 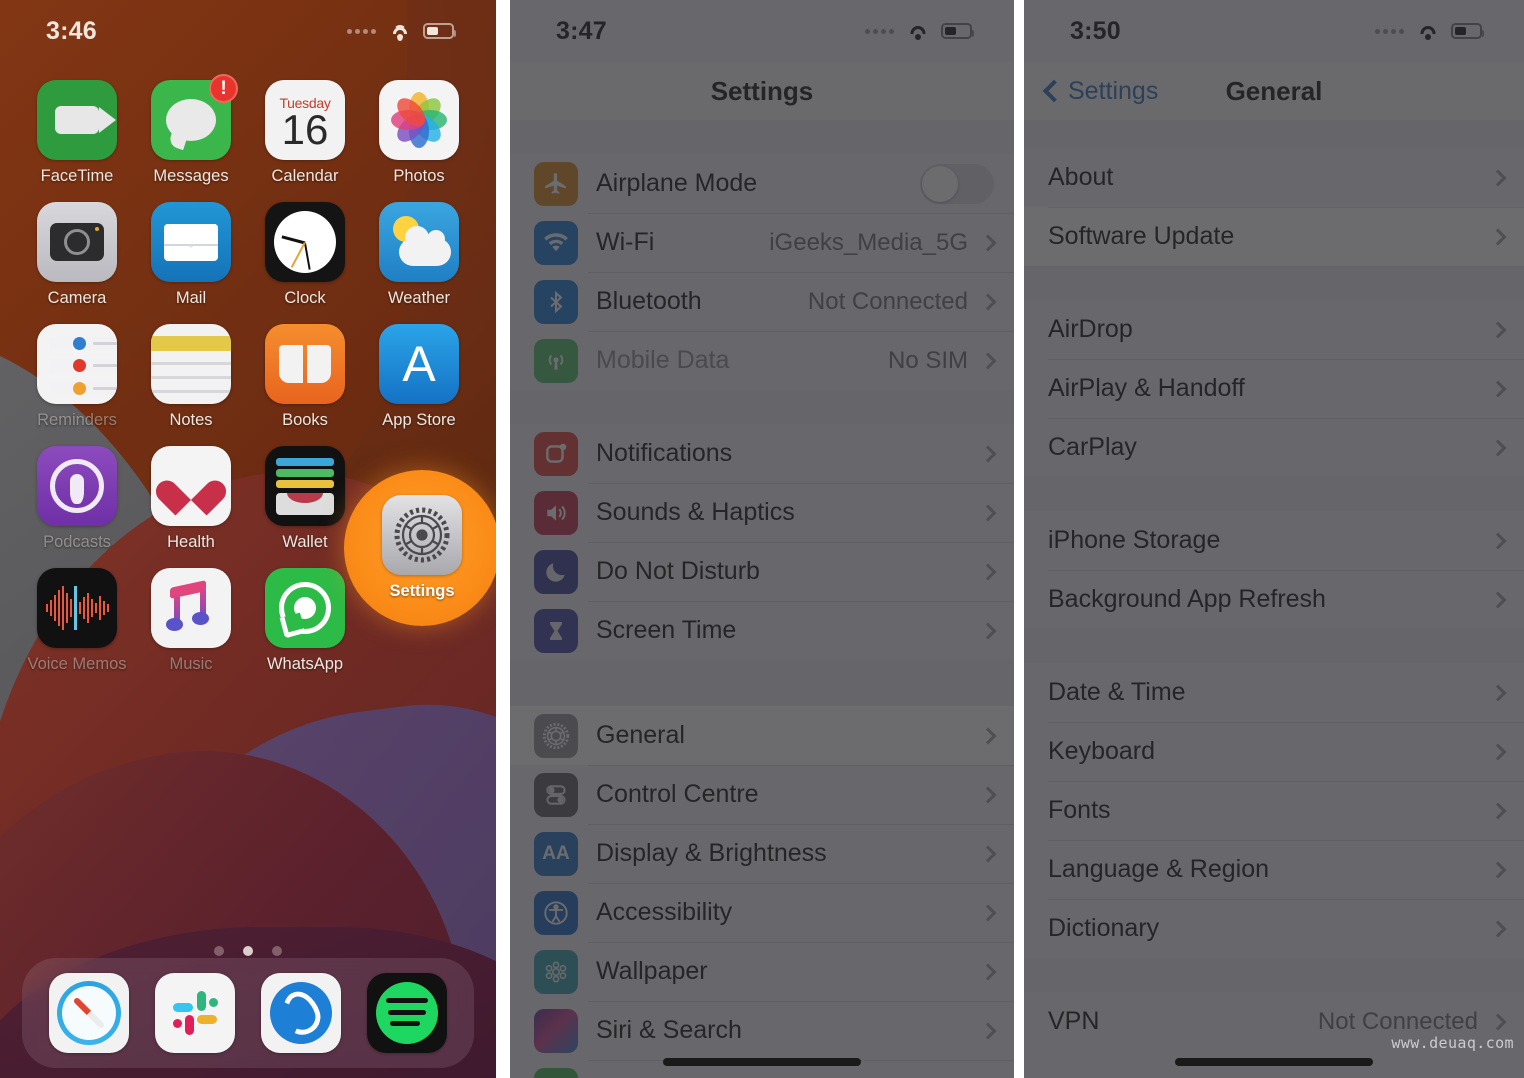 I want to click on app-books: Books, so click(x=305, y=377).